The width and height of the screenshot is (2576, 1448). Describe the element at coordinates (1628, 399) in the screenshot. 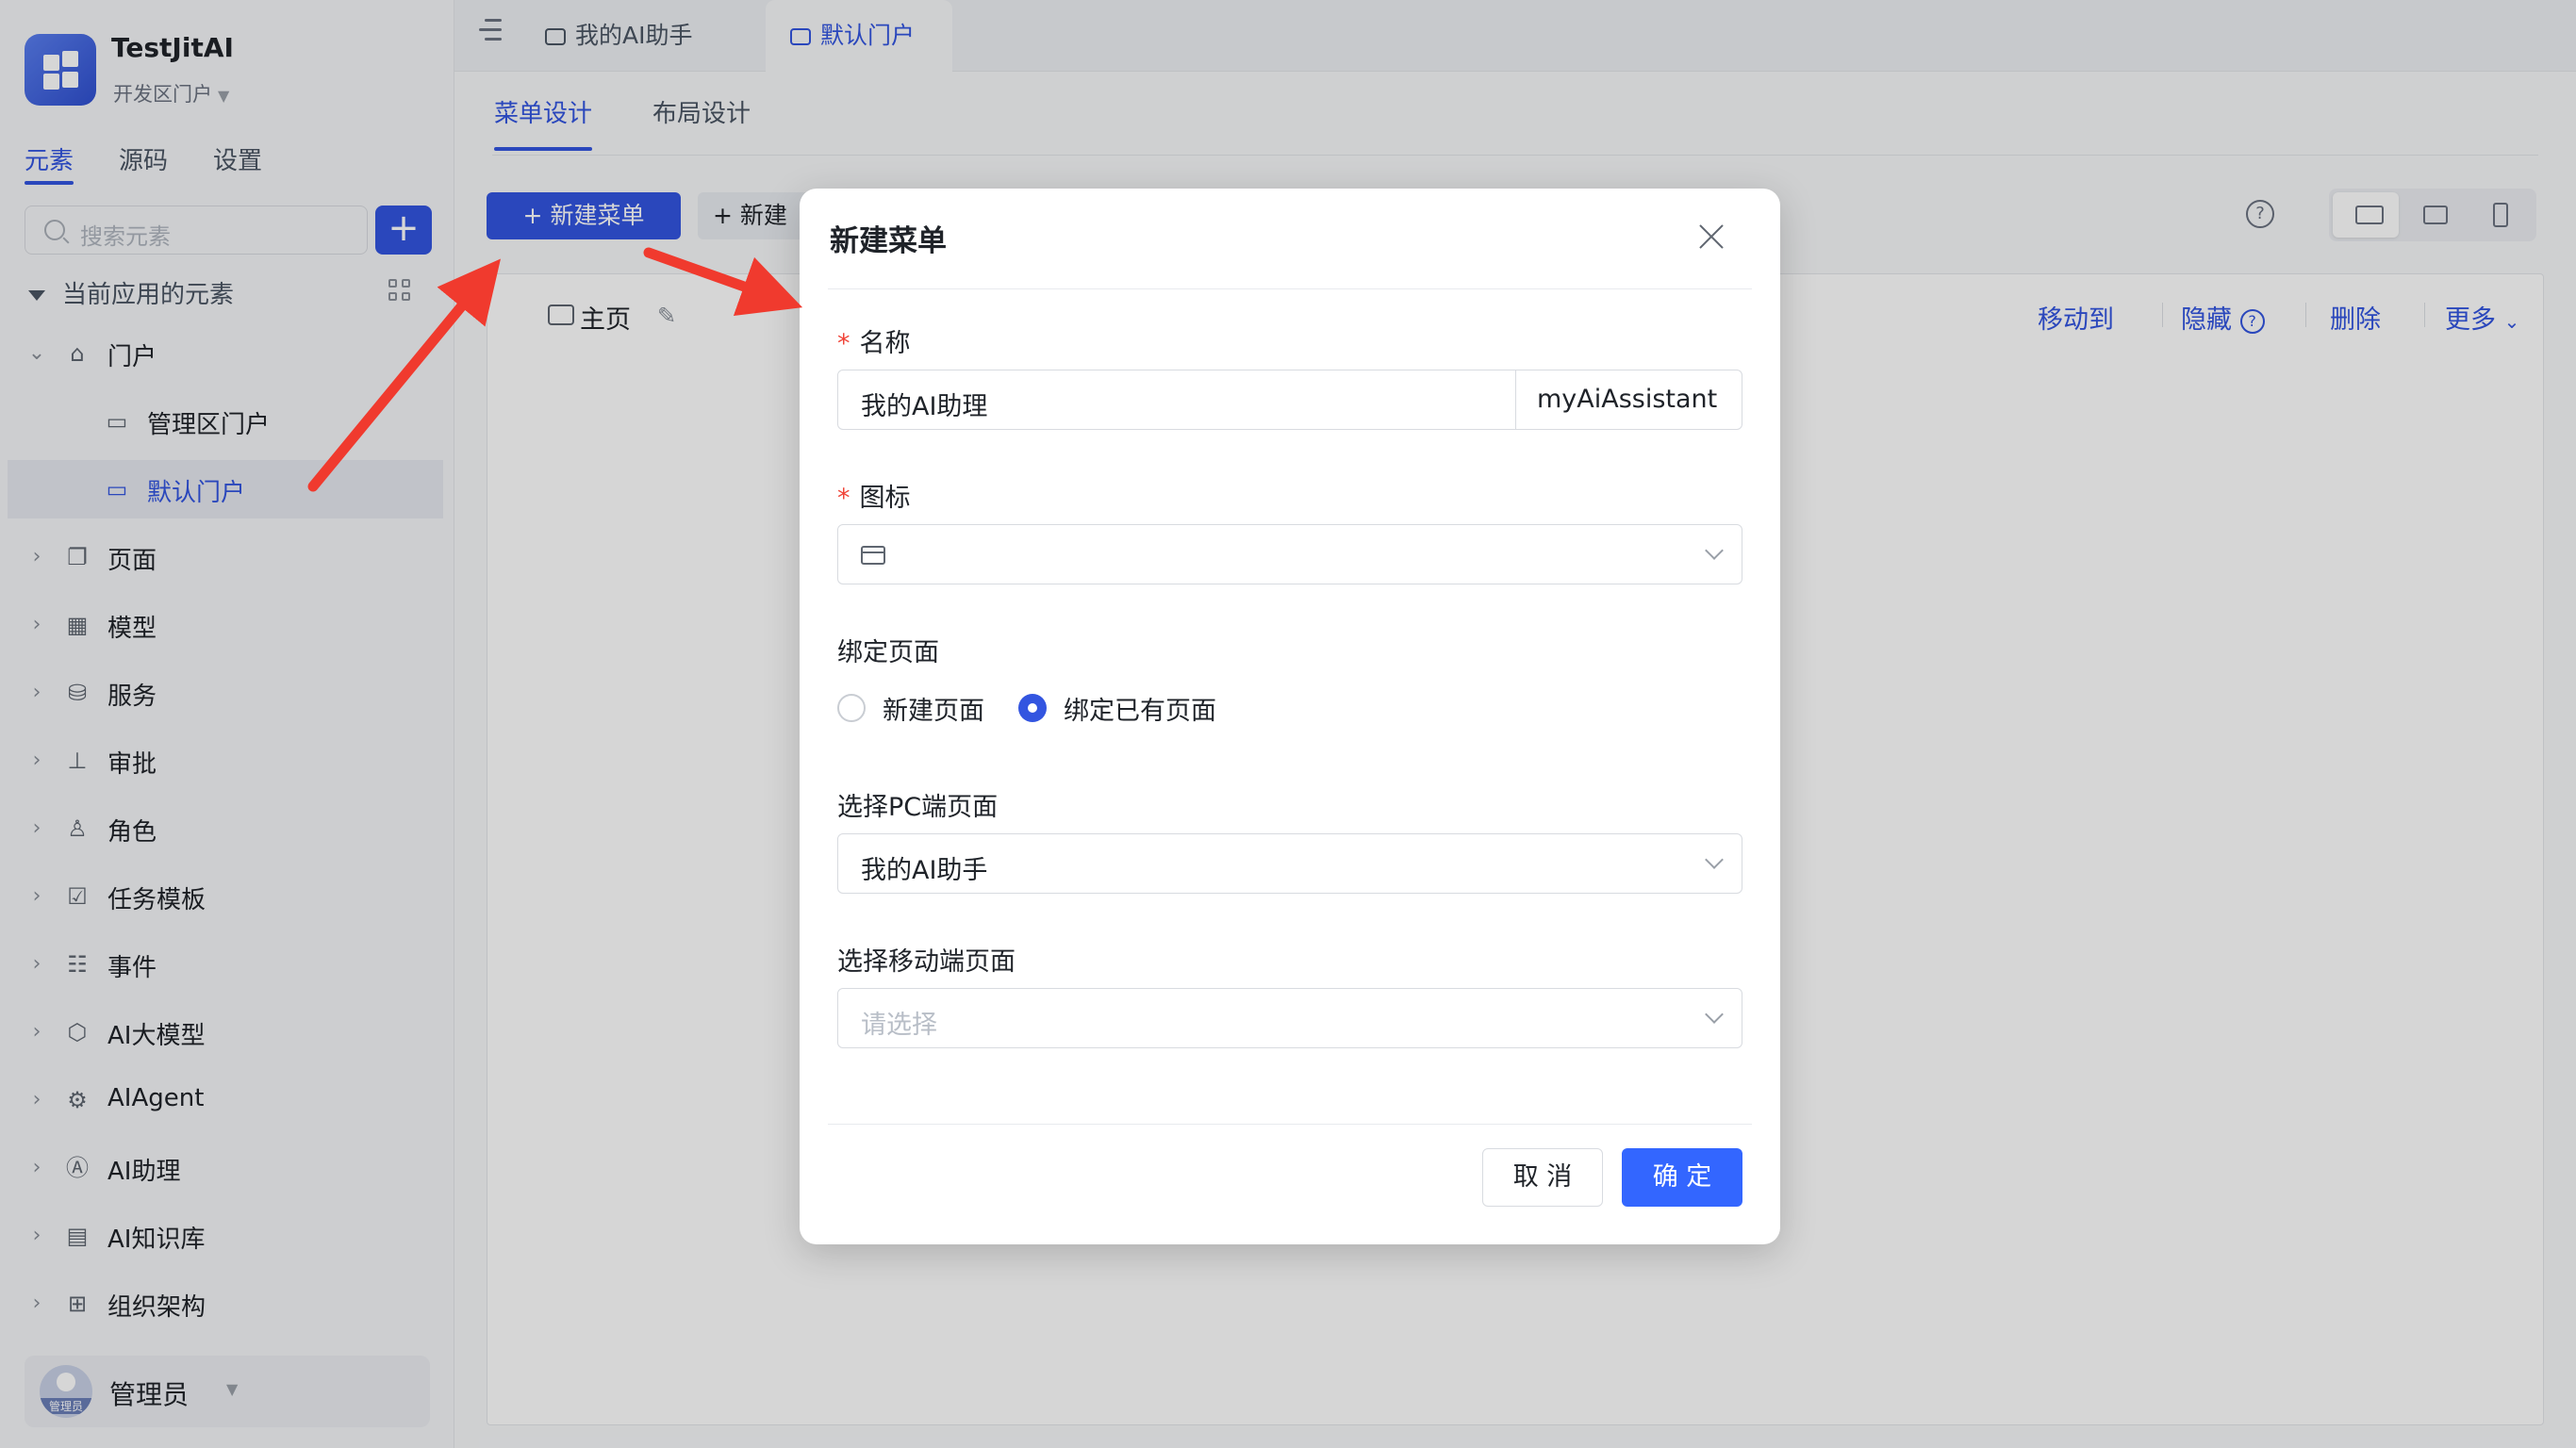

I see `name-code-field: myAiAssistant` at that location.